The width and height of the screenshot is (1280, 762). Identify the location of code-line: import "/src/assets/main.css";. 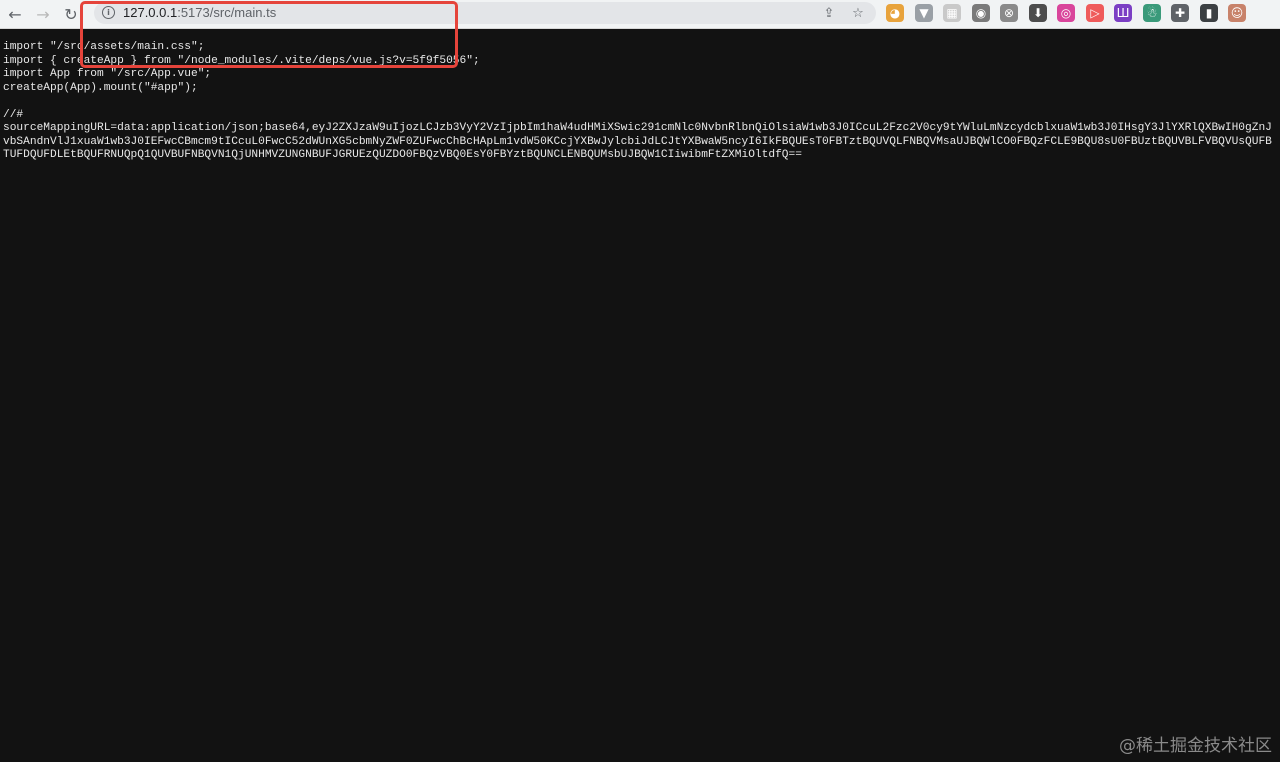
(104, 47).